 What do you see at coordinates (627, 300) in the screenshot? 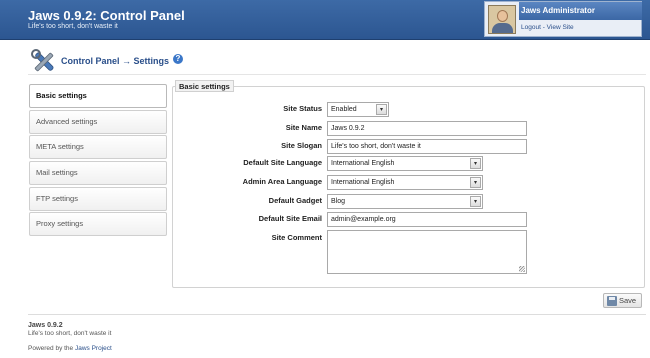
I see `save-label: Save` at bounding box center [627, 300].